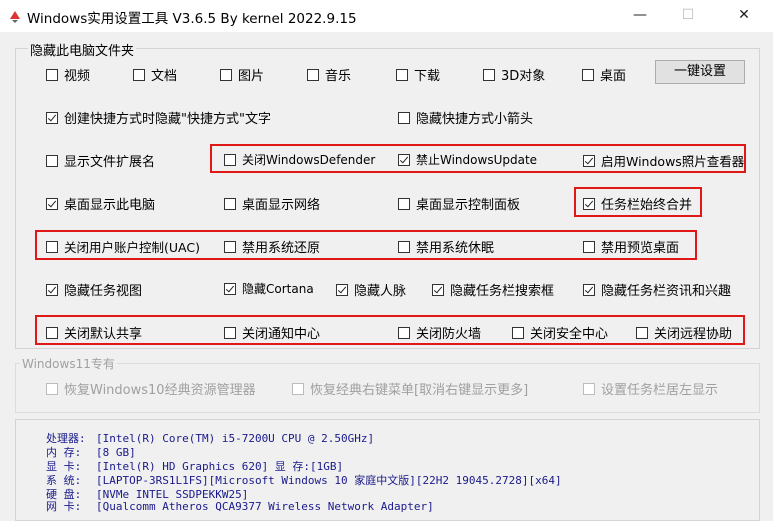 The width and height of the screenshot is (773, 521). Describe the element at coordinates (123, 246) in the screenshot. I see `disable-uac-checkbox: 关闭用户账户控制(UAC)` at that location.